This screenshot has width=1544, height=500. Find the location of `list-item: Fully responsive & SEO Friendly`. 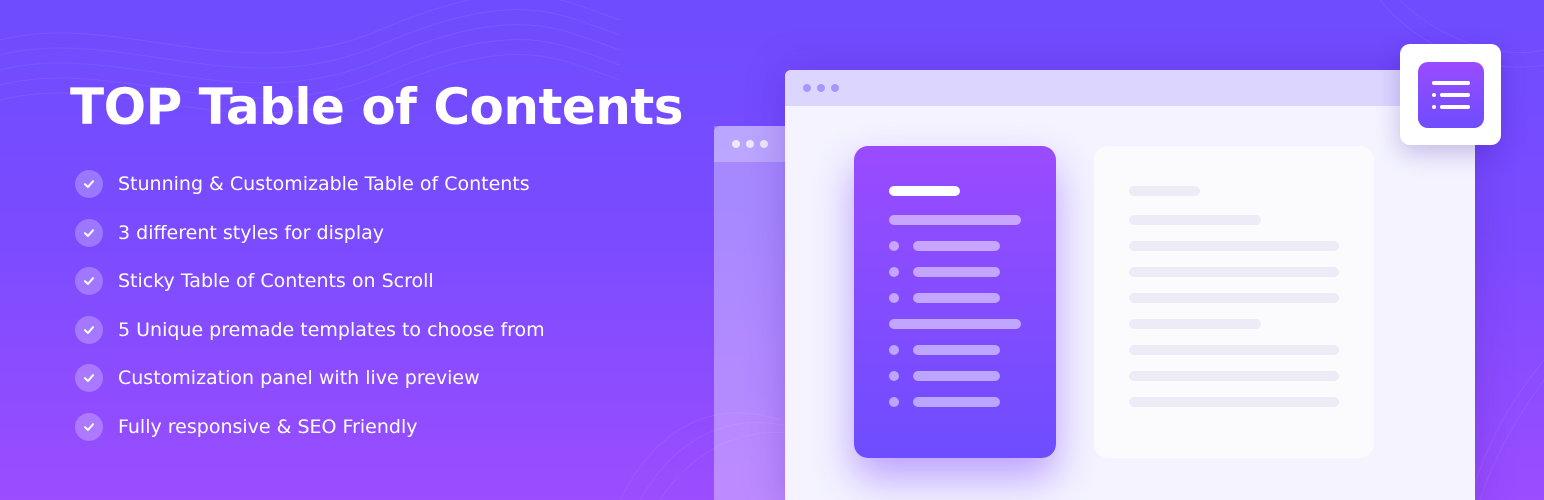

list-item: Fully responsive & SEO Friendly is located at coordinates (310, 427).